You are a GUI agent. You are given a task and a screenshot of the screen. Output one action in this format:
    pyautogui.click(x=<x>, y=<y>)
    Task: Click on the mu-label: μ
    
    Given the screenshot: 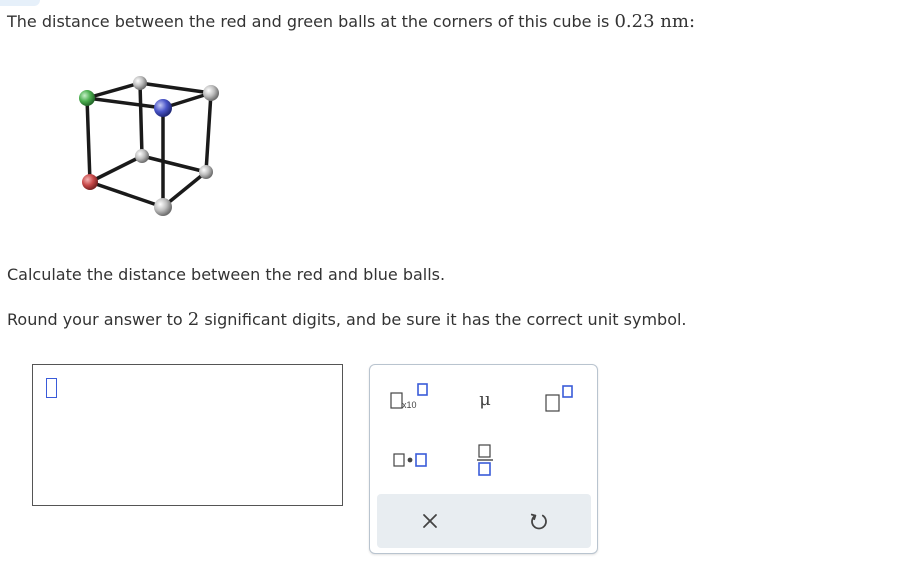 What is the action you would take?
    pyautogui.click(x=485, y=399)
    